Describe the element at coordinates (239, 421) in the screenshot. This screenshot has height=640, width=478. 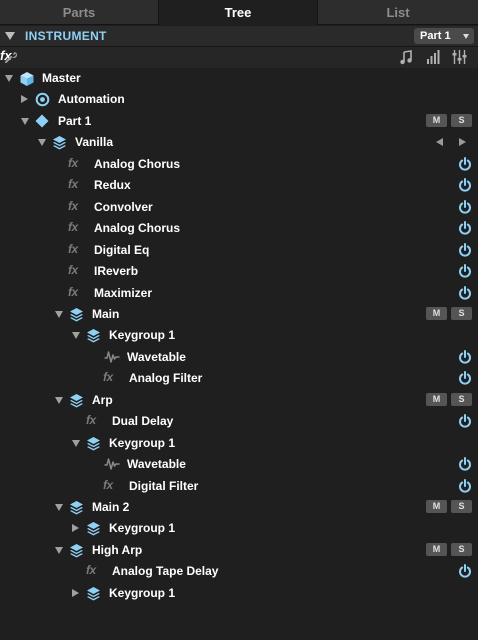
I see `tree-row: fx Dual Delay` at that location.